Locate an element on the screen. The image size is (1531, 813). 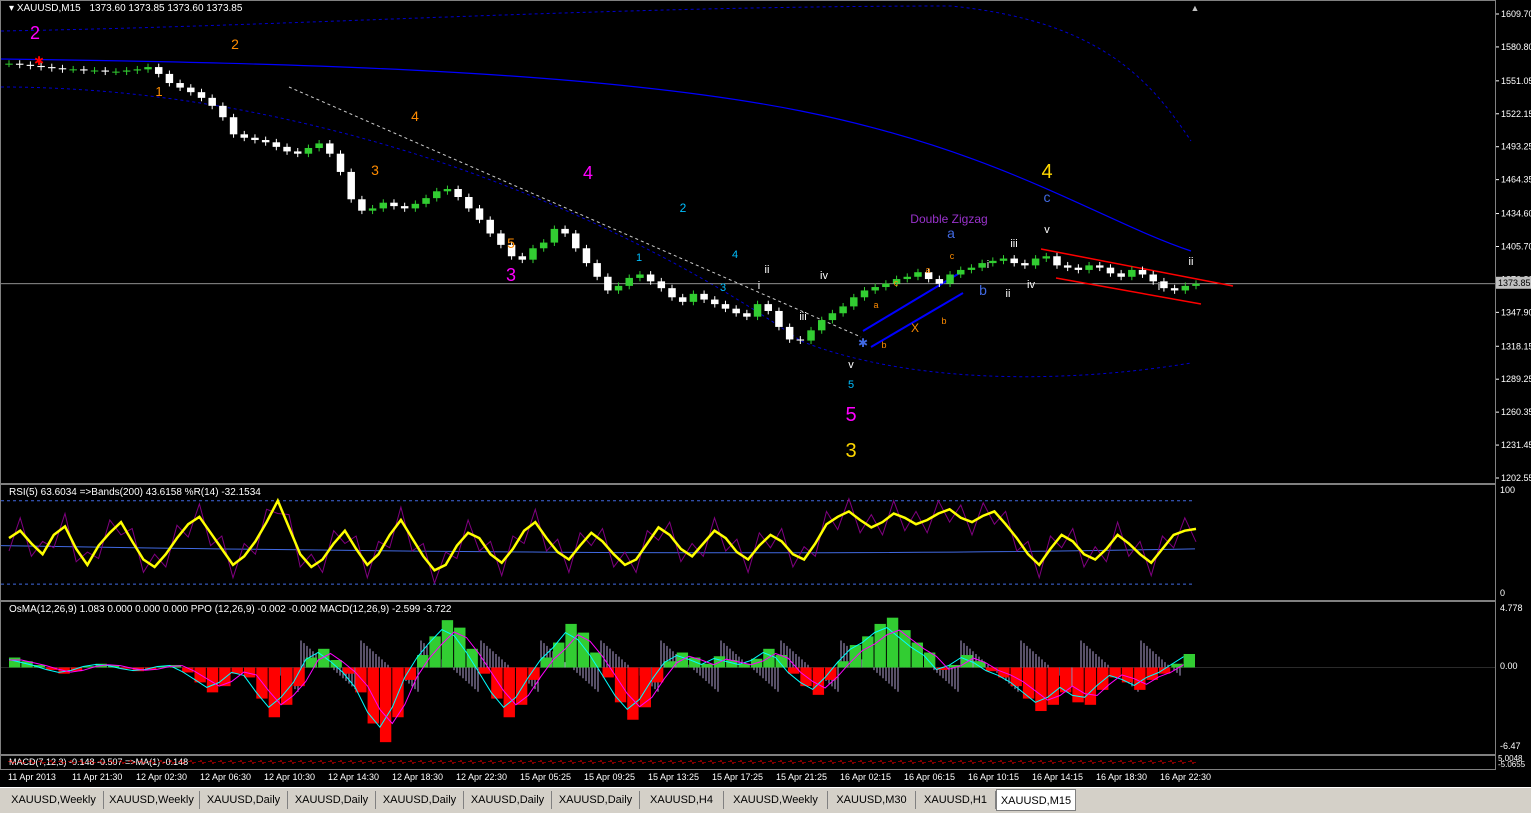
time-tick-label: 15 Apr 05:25 is located at coordinates (546, 777).